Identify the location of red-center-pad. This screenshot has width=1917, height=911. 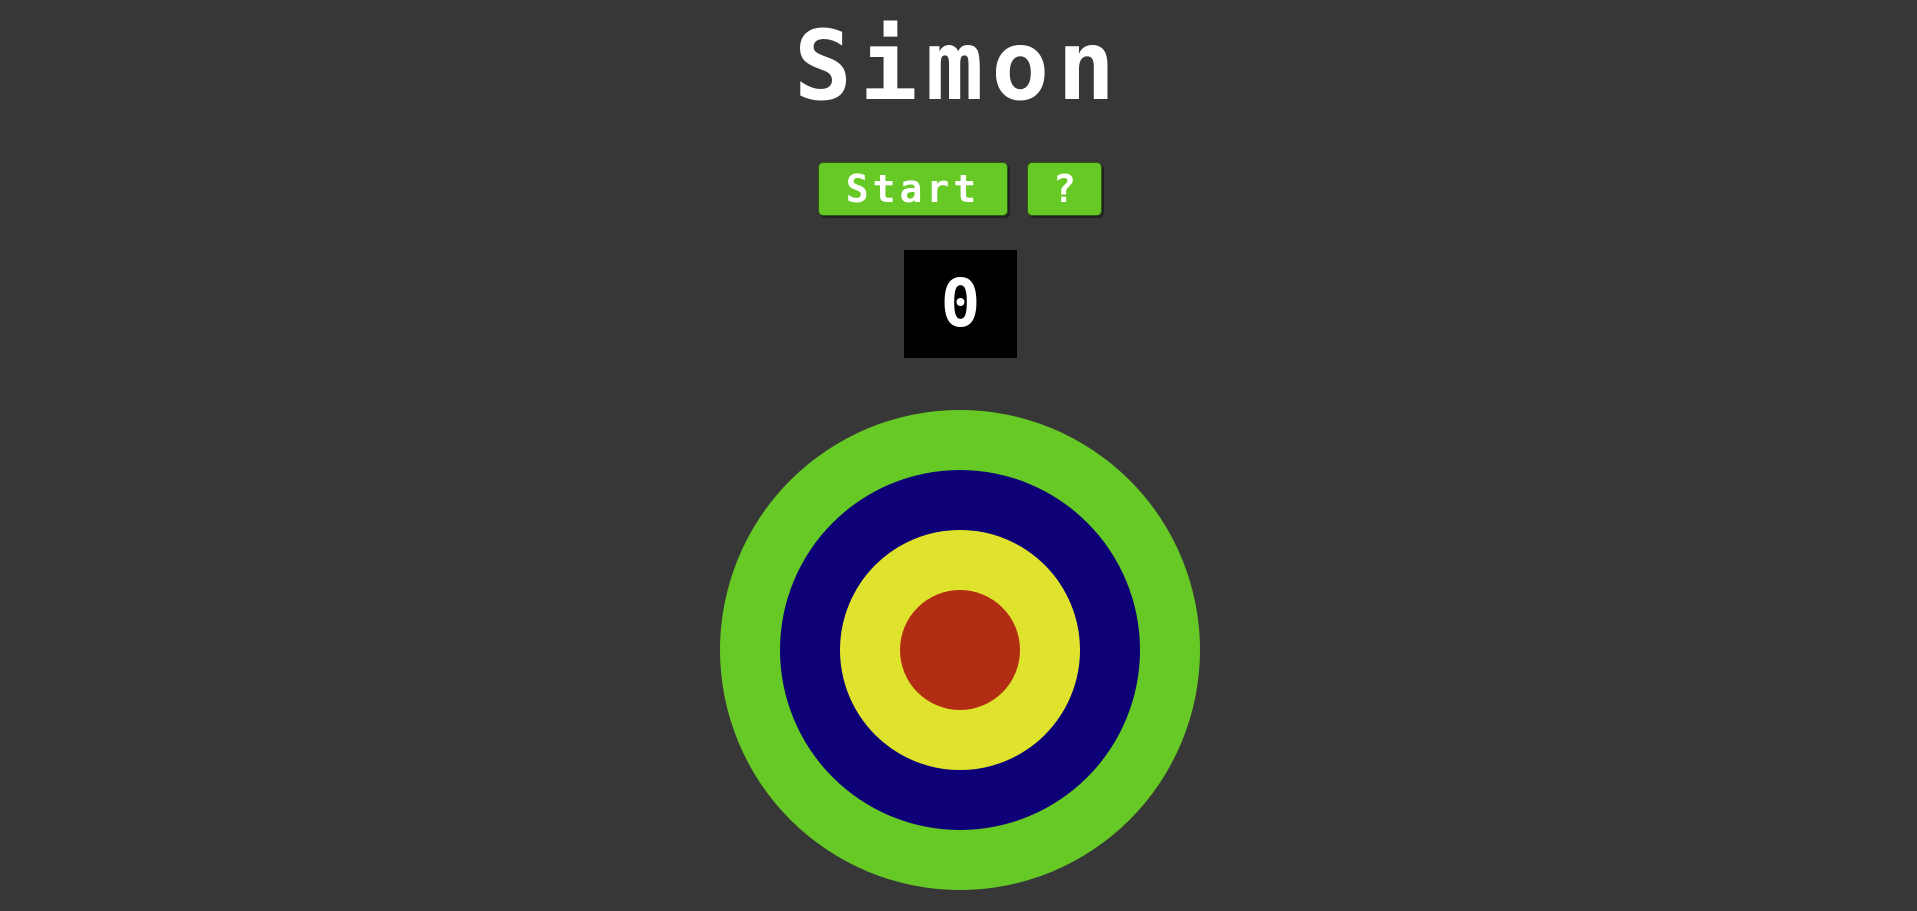
(960, 650).